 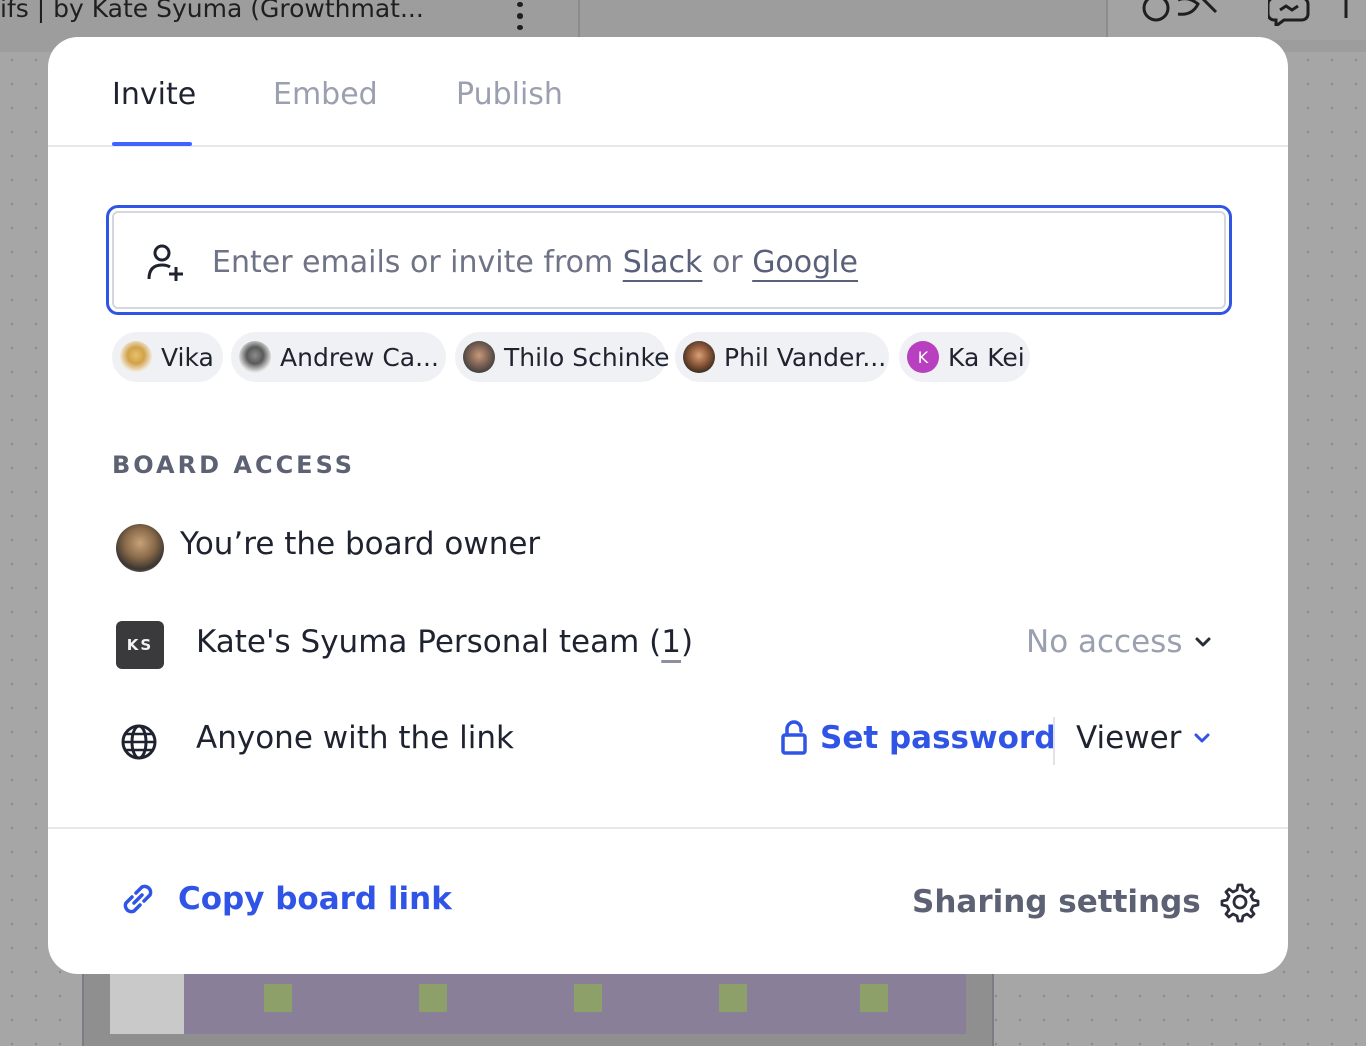 I want to click on invite-or-text: or, so click(x=727, y=262).